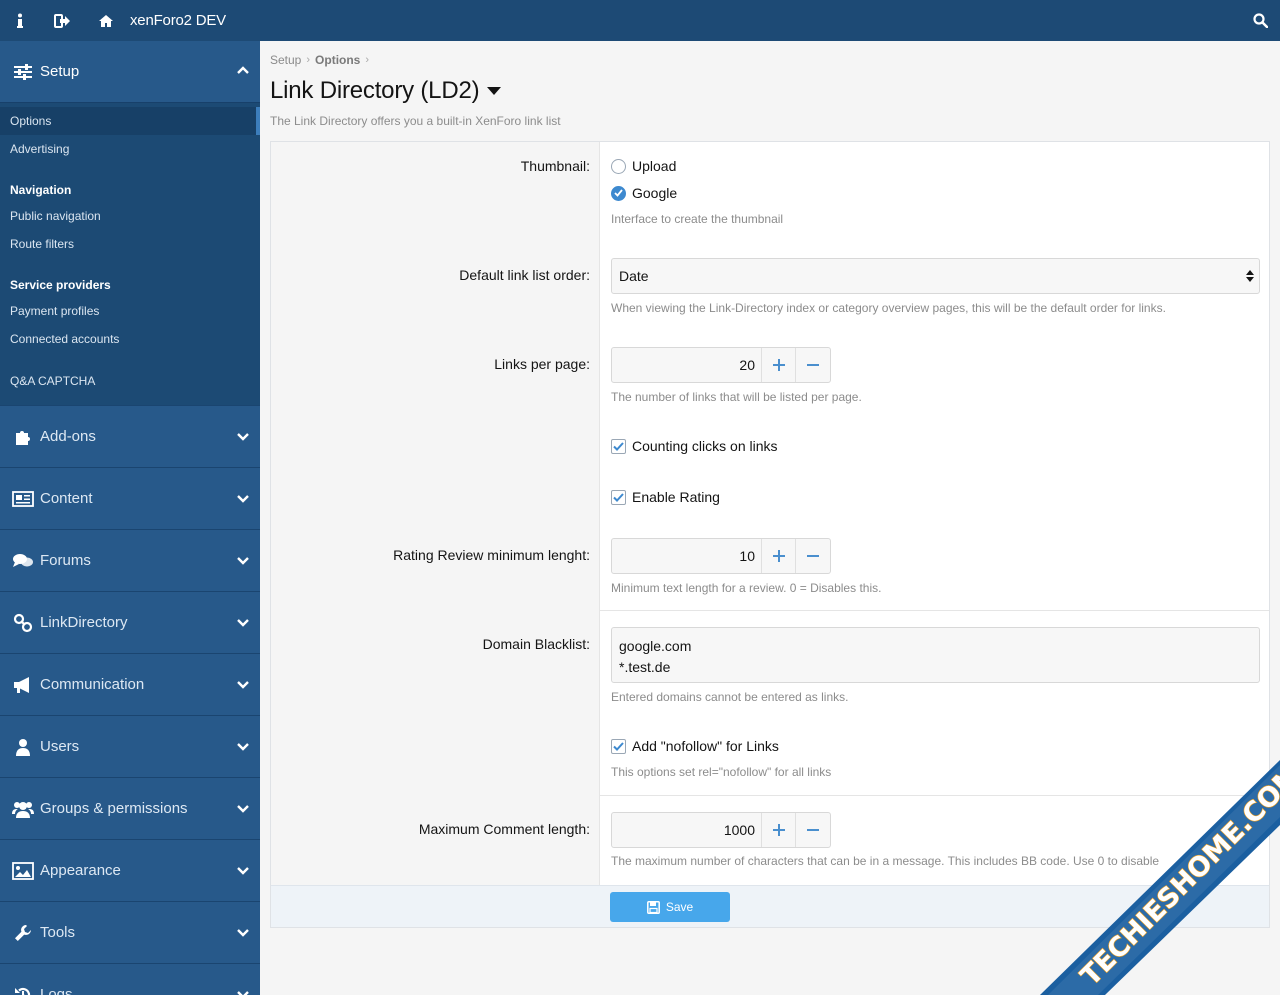 This screenshot has width=1280, height=995. What do you see at coordinates (23, 72) in the screenshot?
I see `sliders-icon` at bounding box center [23, 72].